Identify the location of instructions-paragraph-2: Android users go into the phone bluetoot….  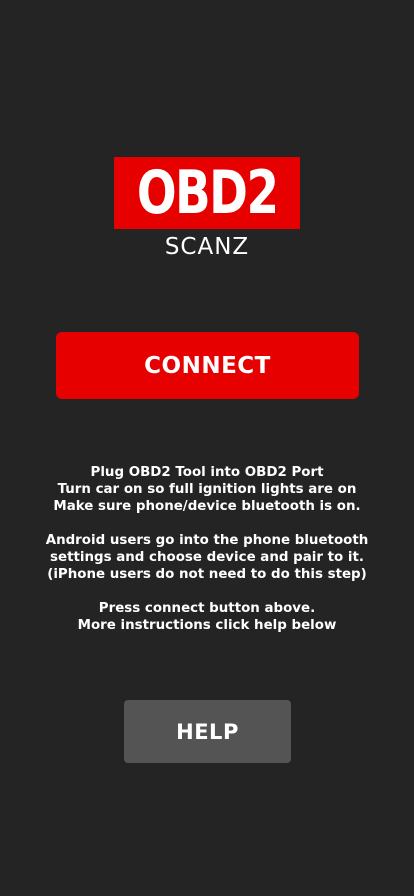
(207, 557).